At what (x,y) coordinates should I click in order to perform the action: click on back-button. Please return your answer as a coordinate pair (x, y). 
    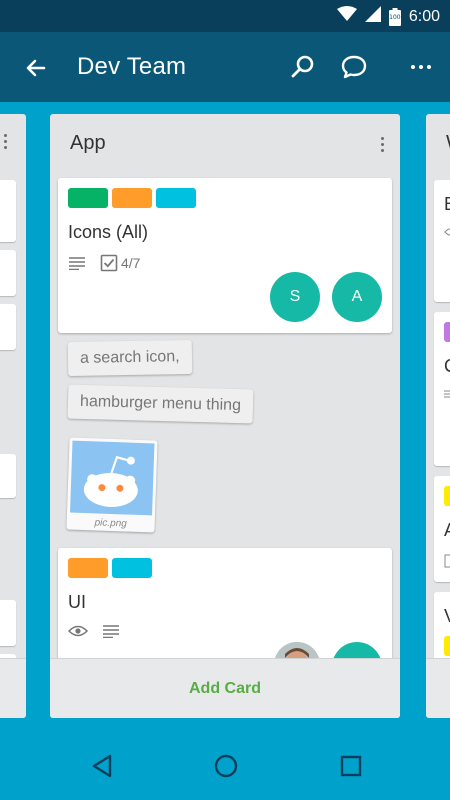
    Looking at the image, I should click on (36, 68).